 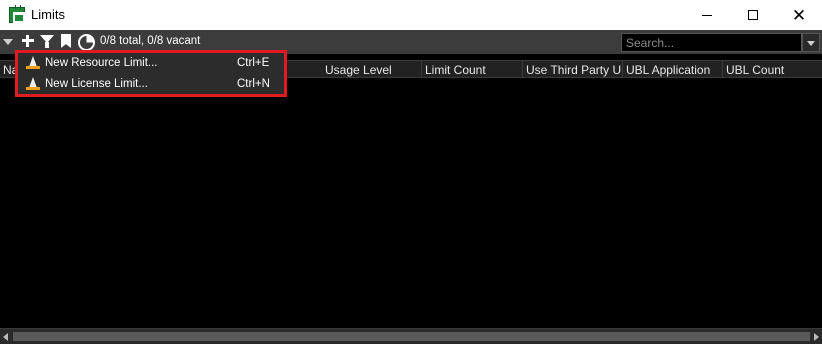 What do you see at coordinates (372, 69) in the screenshot?
I see `column-header-usage-level: Usage Level` at bounding box center [372, 69].